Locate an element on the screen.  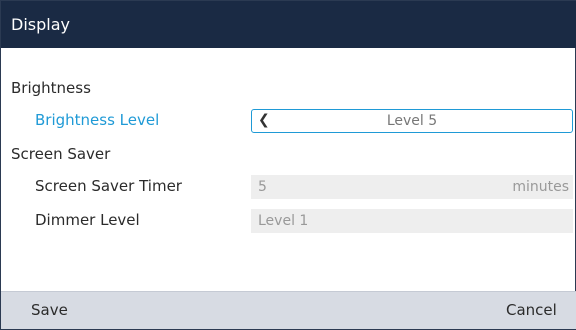
dimmer-level-label: Dimmer Level is located at coordinates (87, 220).